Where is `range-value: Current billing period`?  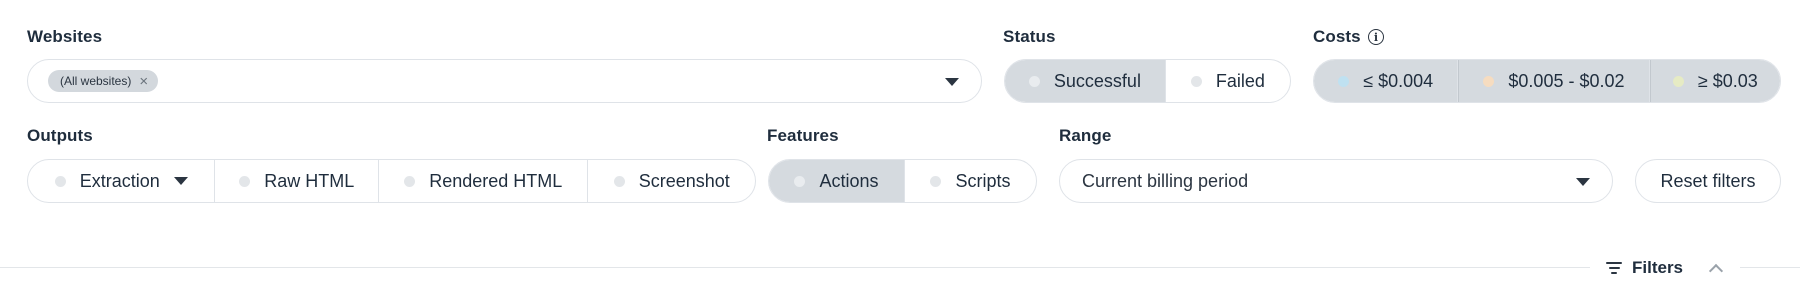 range-value: Current billing period is located at coordinates (1165, 180).